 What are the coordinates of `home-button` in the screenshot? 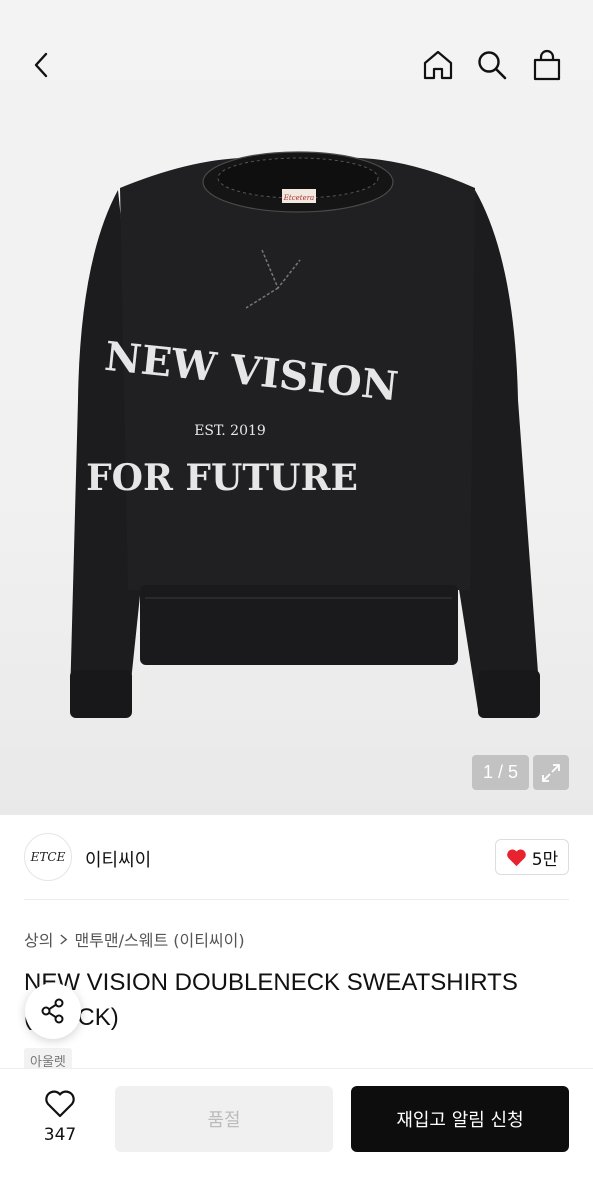 It's located at (438, 65).